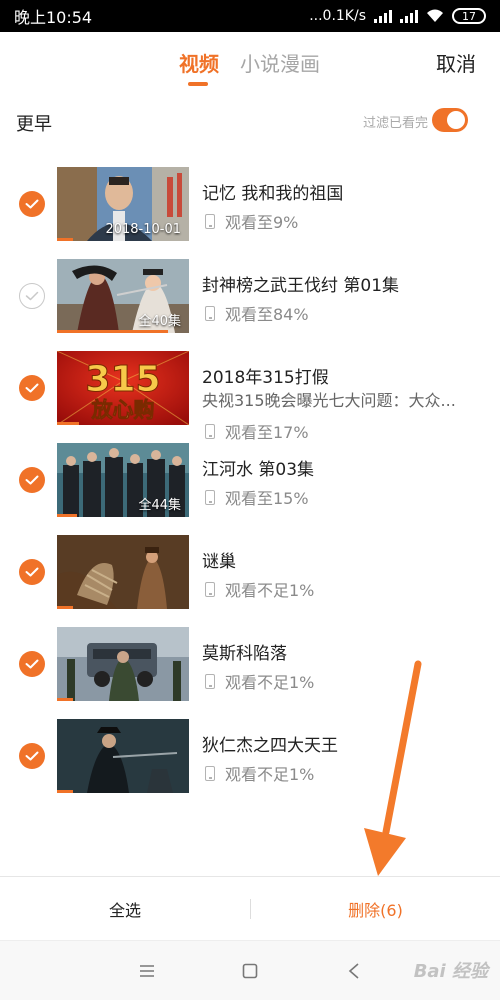 The image size is (500, 1000). Describe the element at coordinates (159, 505) in the screenshot. I see `thumbnail-caption: 全44集` at that location.